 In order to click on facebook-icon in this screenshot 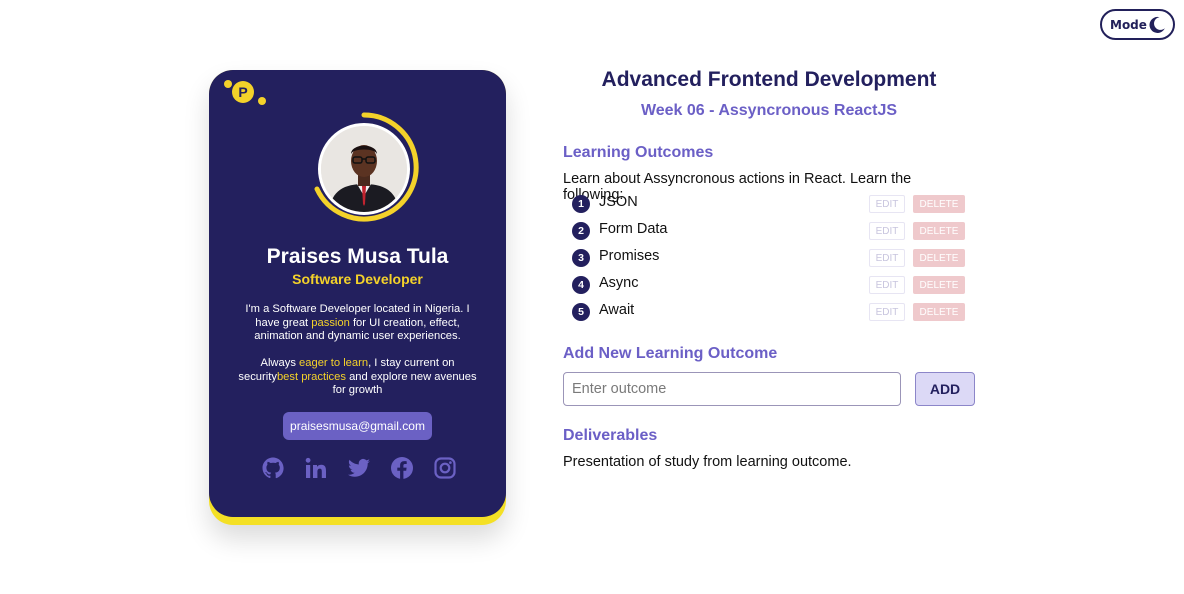, I will do `click(402, 468)`.